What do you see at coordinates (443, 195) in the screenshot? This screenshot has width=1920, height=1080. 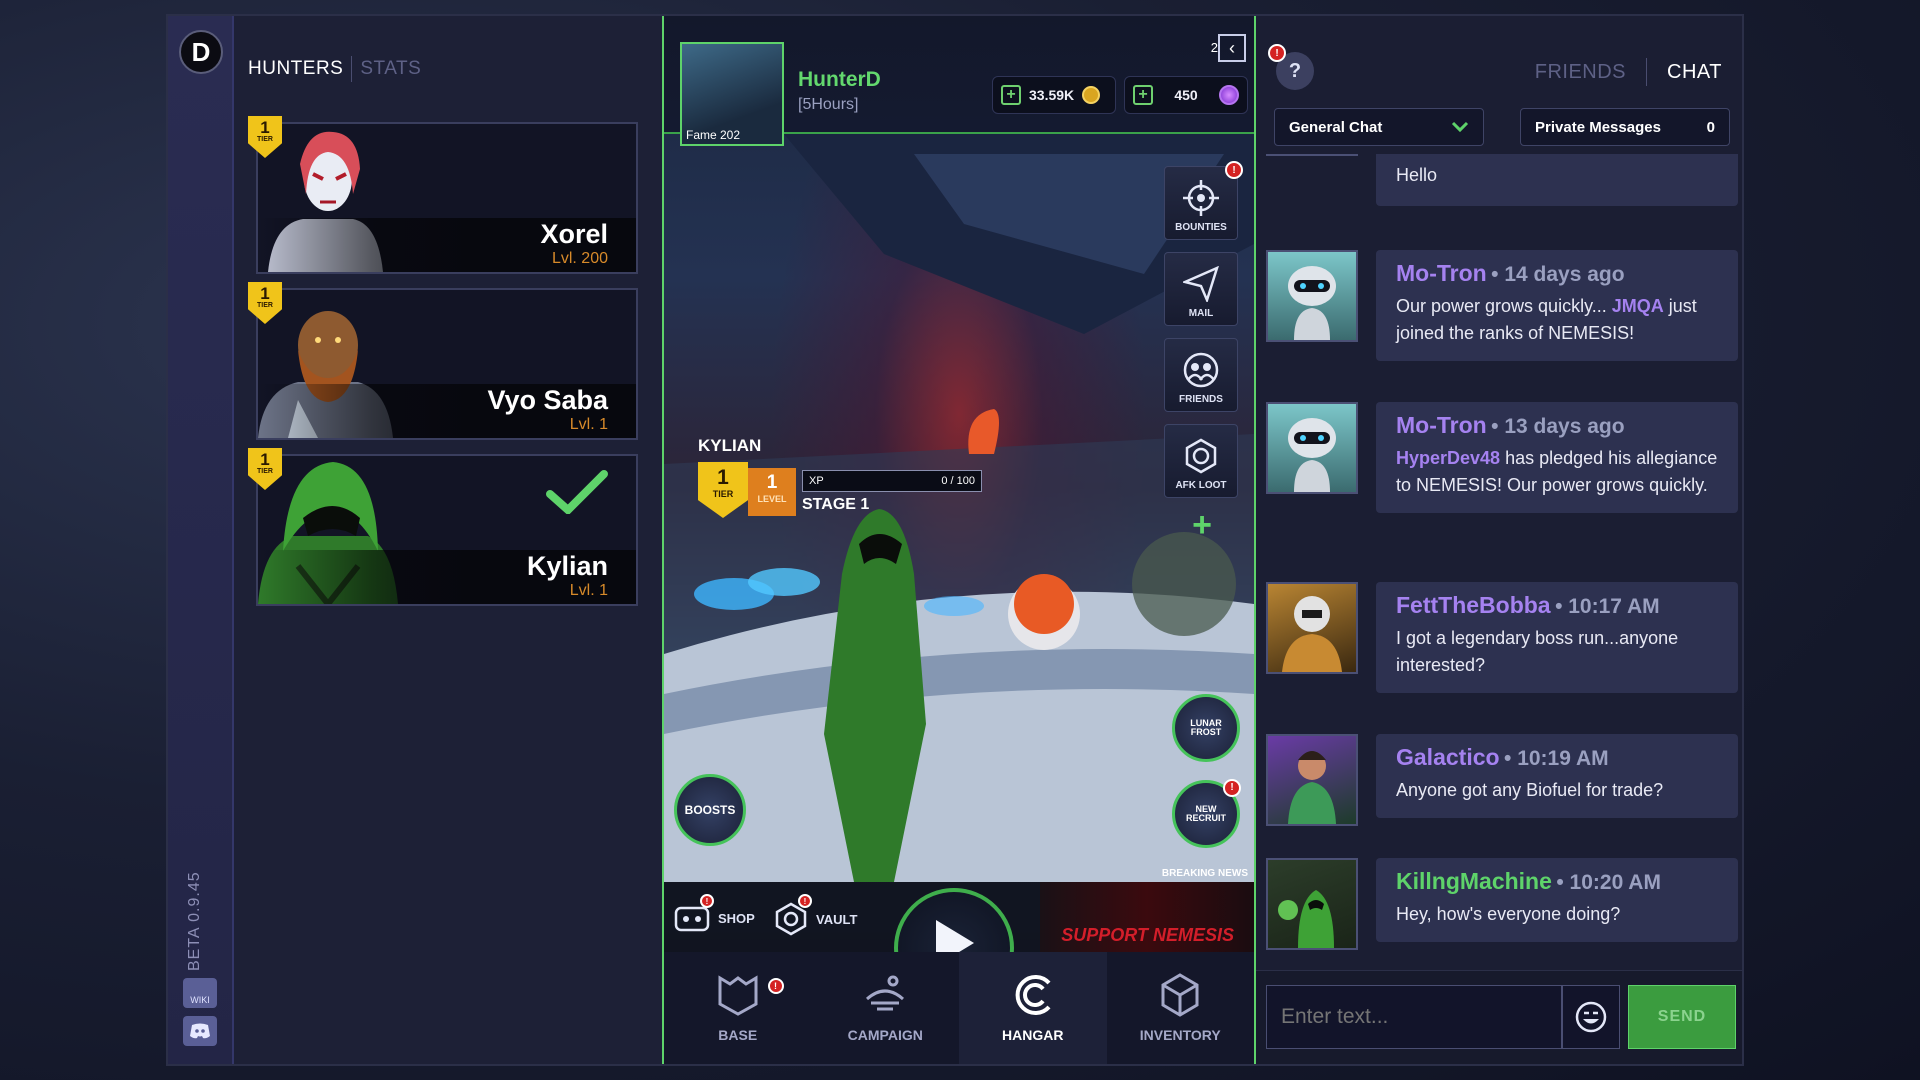 I see `hunter-card-xorel: Xorel Lvl. 200 1 TIER` at bounding box center [443, 195].